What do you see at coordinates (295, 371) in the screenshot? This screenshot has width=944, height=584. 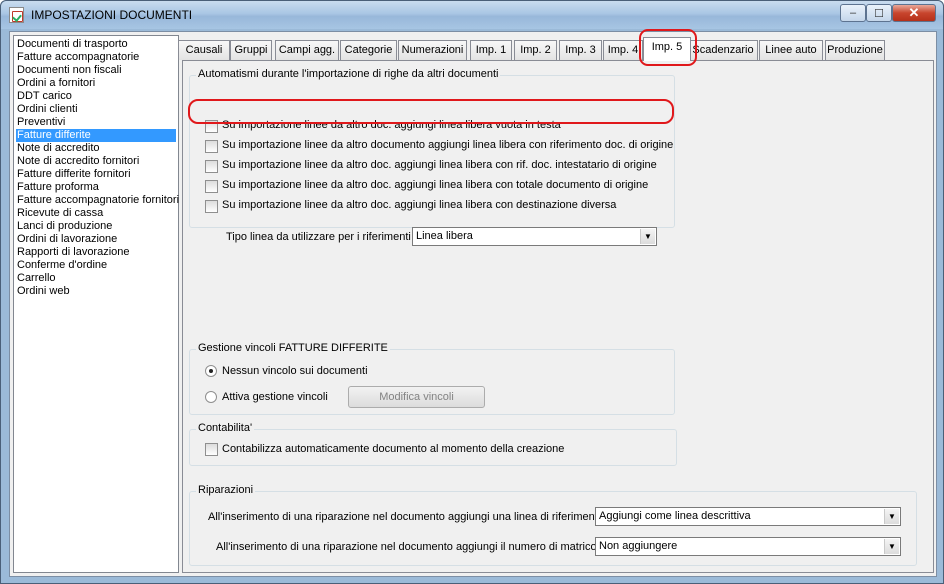 I see `radio-nessun-vincolo-label: Nessun vincolo sui documenti` at bounding box center [295, 371].